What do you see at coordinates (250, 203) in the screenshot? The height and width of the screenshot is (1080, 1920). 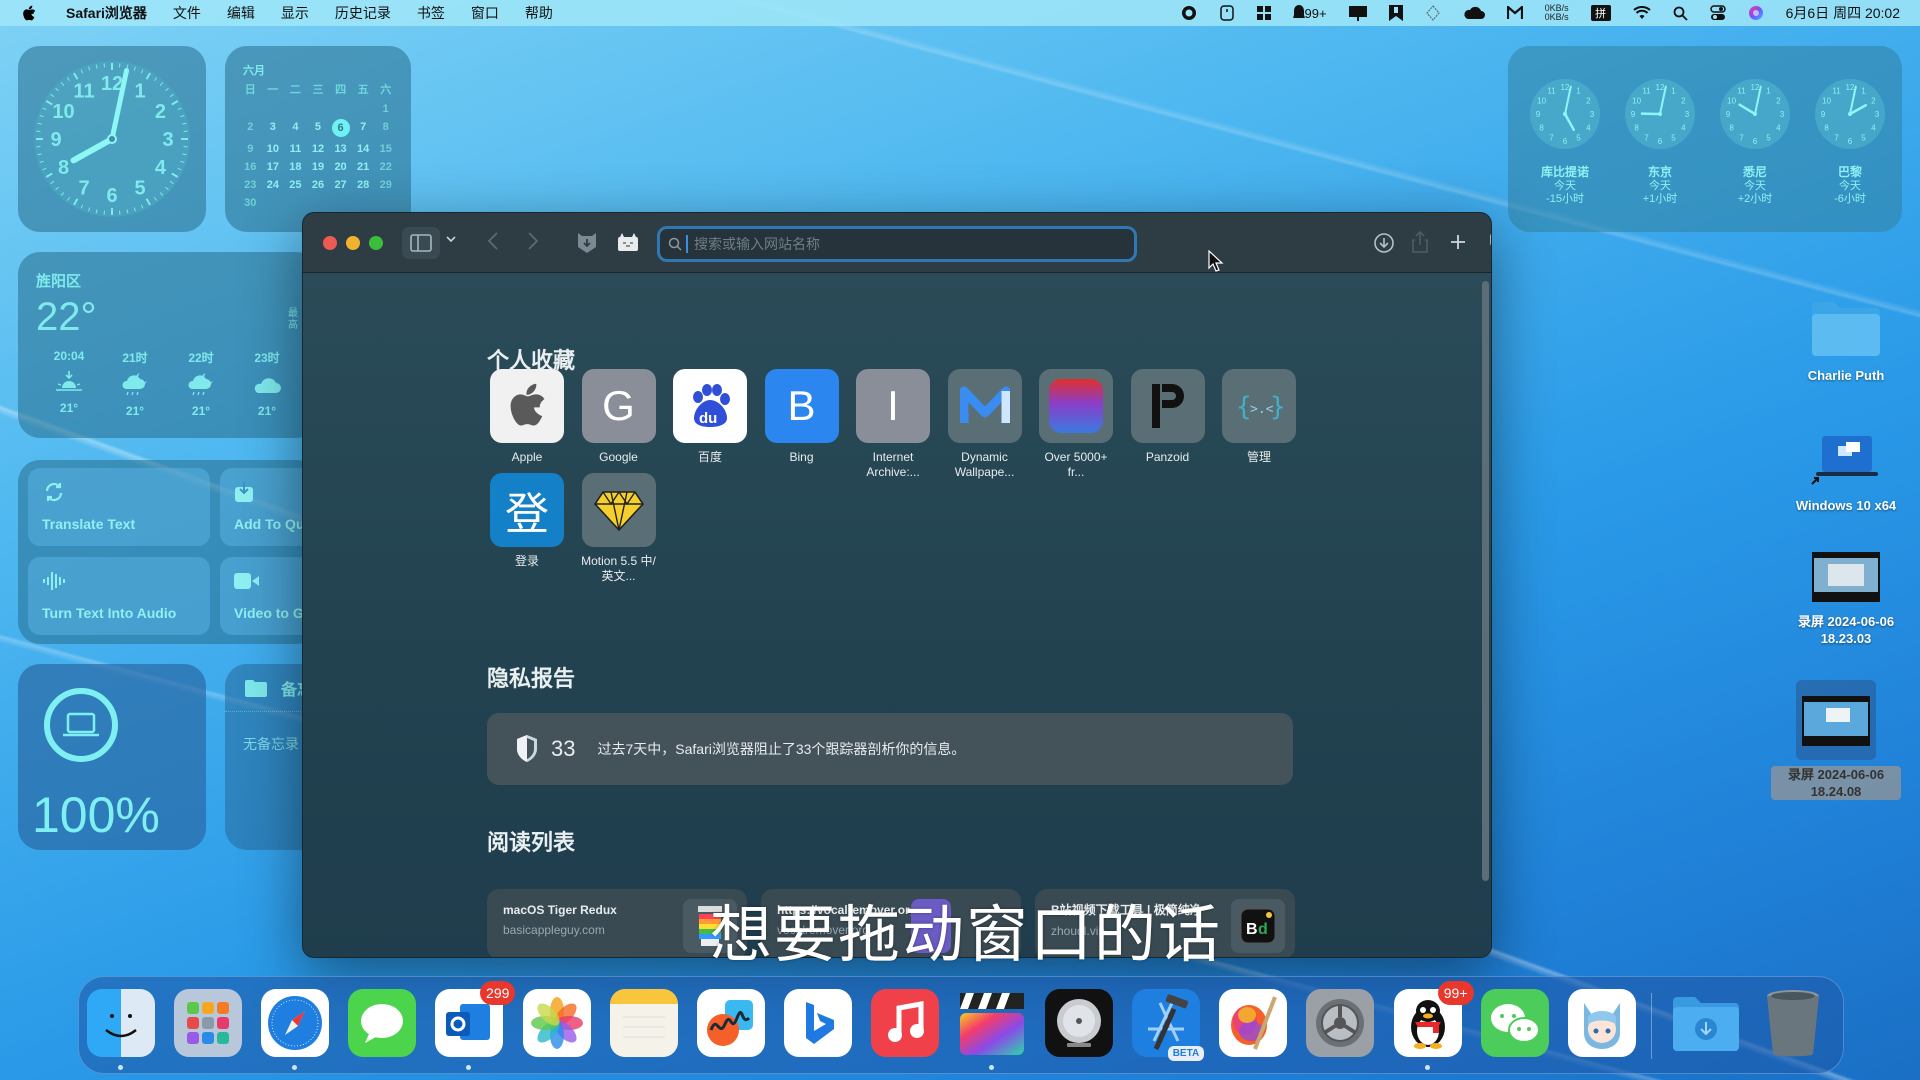 I see `calendar-day: 30` at bounding box center [250, 203].